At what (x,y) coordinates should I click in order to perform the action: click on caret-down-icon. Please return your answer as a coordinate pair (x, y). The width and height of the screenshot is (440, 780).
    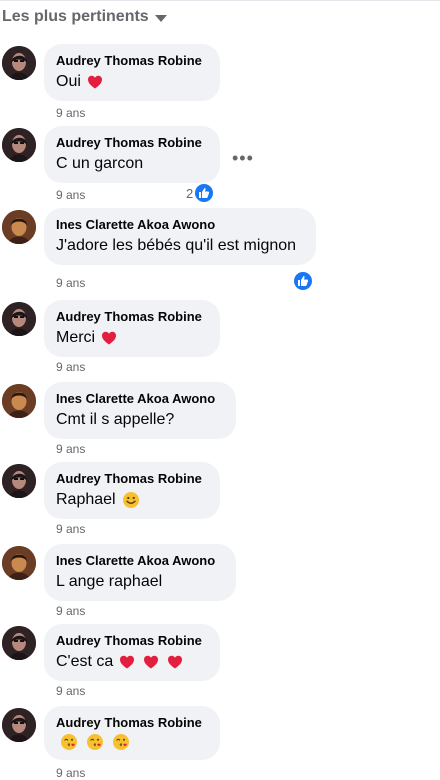
    Looking at the image, I should click on (160, 18).